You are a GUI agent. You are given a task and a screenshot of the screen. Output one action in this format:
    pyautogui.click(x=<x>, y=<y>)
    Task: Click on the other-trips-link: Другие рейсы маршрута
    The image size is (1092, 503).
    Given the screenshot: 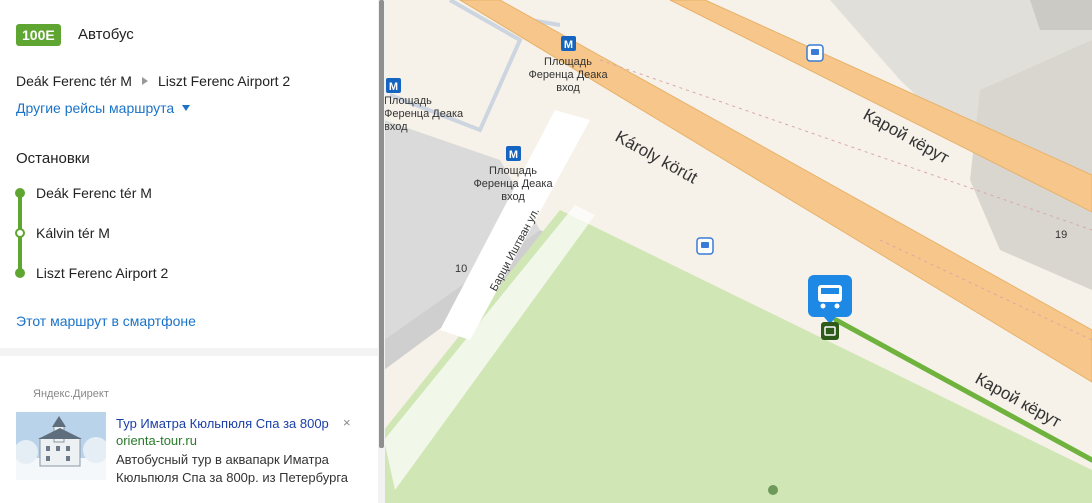 What is the action you would take?
    pyautogui.click(x=103, y=108)
    